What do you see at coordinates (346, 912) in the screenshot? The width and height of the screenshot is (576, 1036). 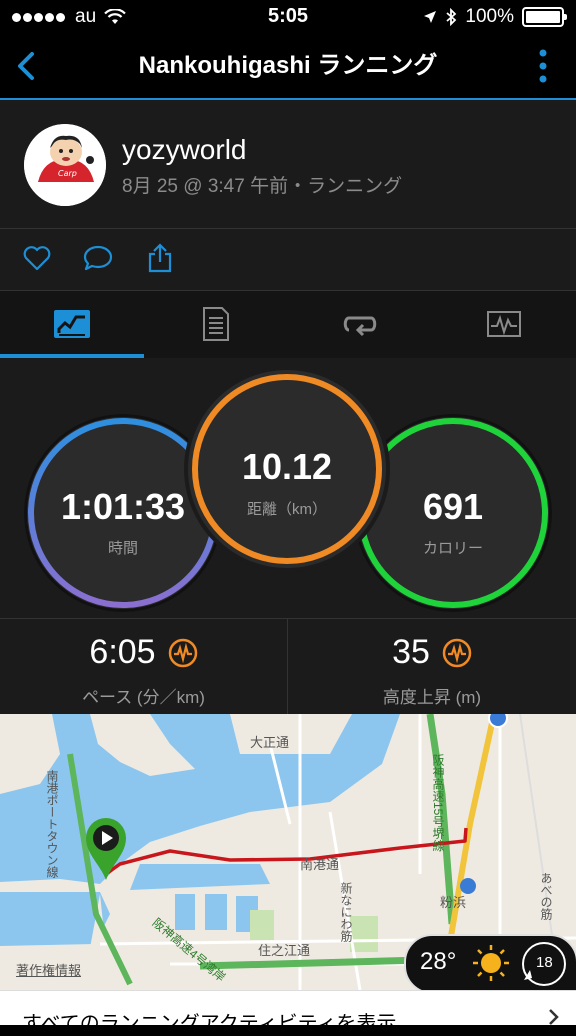 I see `map-label-shinnaniwa: 新なにわ筋` at bounding box center [346, 912].